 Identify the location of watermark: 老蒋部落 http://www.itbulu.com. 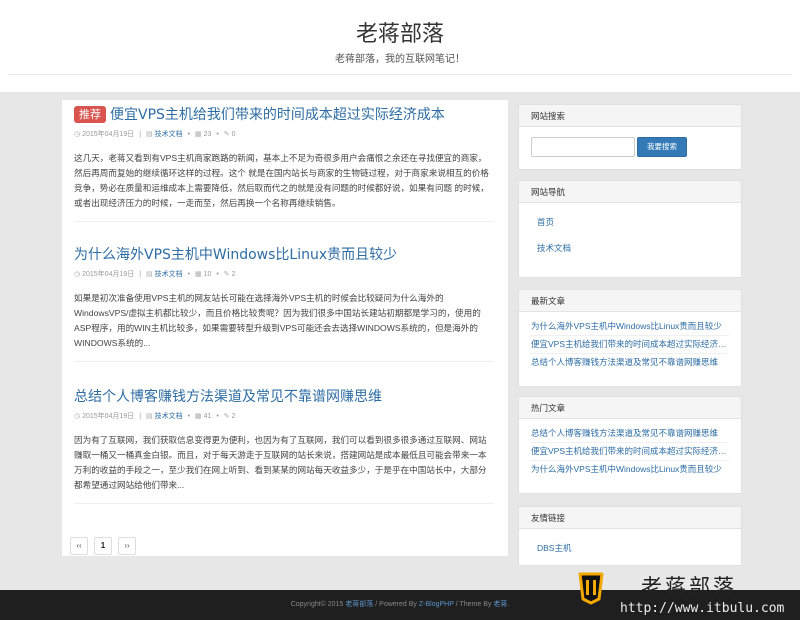
(687, 595).